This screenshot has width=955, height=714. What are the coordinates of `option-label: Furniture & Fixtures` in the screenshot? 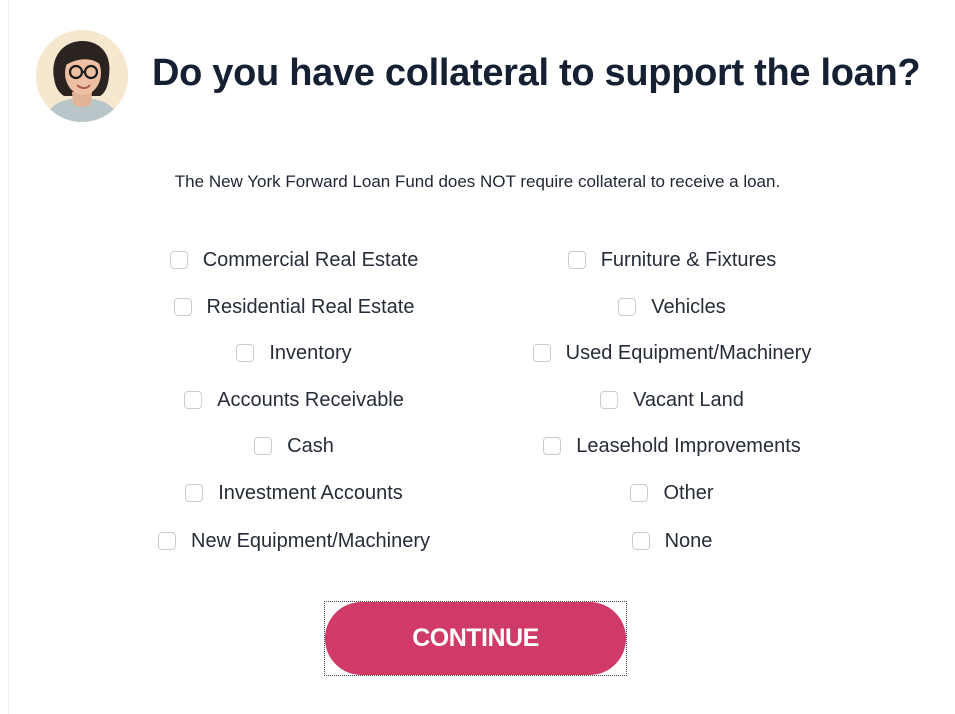 It's located at (688, 259).